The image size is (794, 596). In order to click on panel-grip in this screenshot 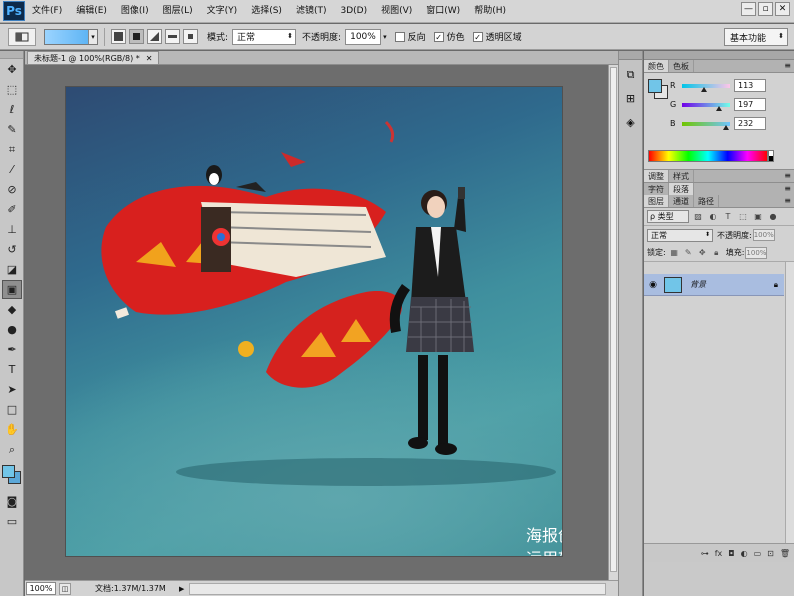, I will do `click(719, 55)`.